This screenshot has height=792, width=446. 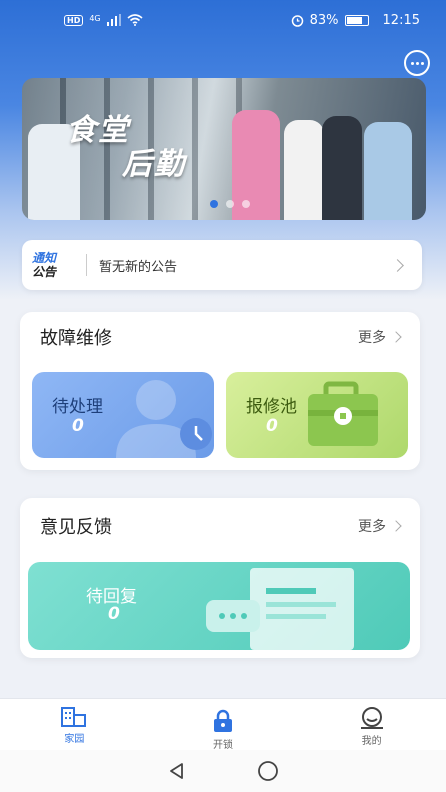 What do you see at coordinates (401, 20) in the screenshot?
I see `clock: 12:15` at bounding box center [401, 20].